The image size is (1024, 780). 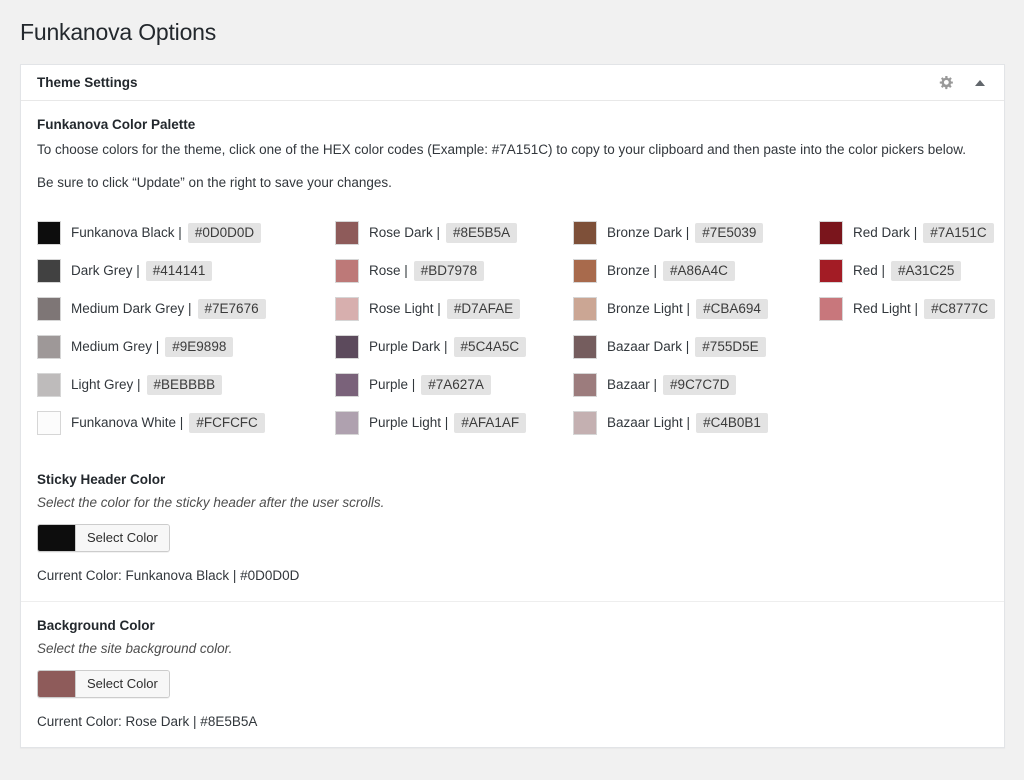 I want to click on color-name-label: Rose Light |, so click(x=405, y=309).